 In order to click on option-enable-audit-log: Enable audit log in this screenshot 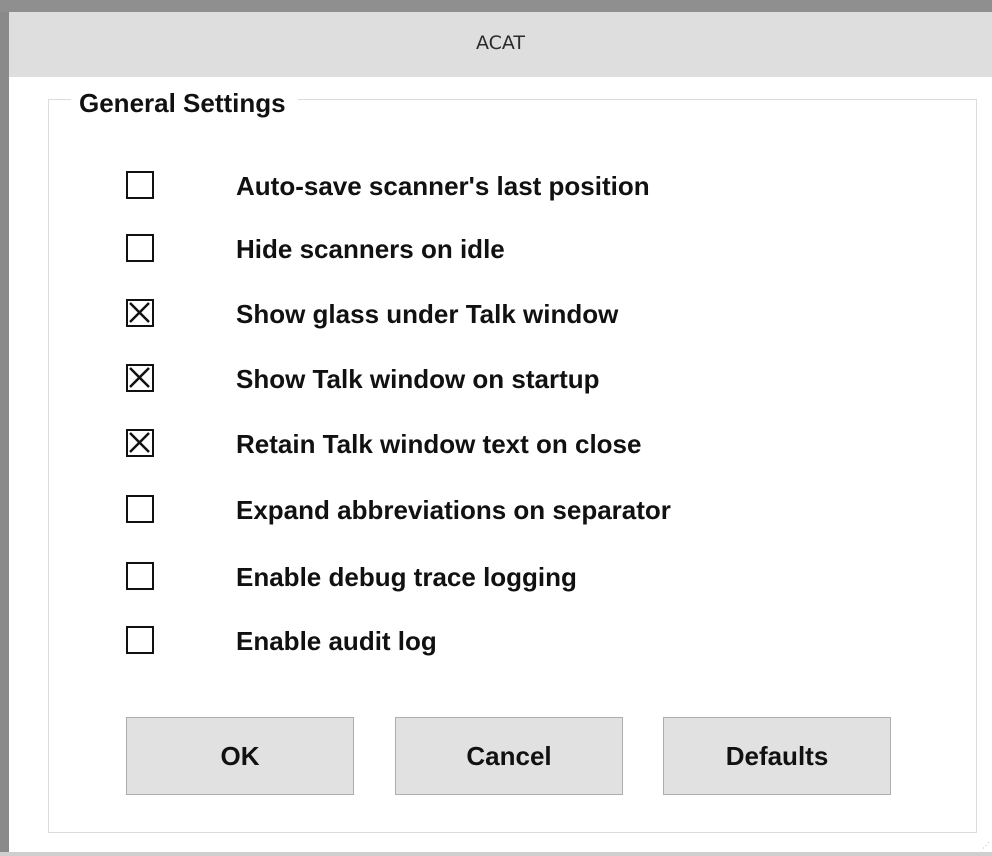, I will do `click(503, 642)`.